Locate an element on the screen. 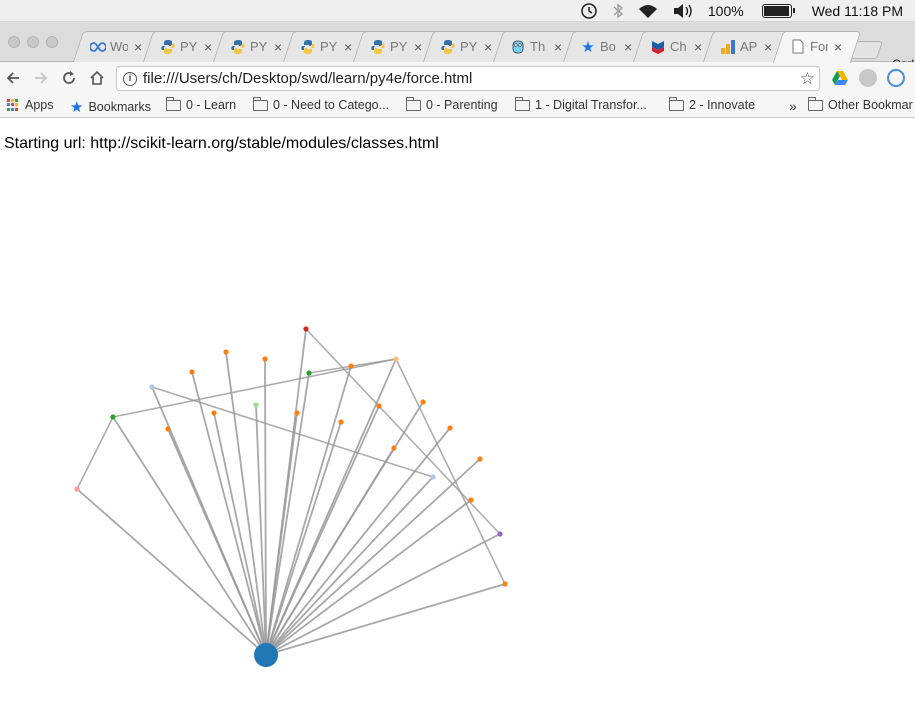 This screenshot has height=714, width=915. zoom-window-button is located at coordinates (52, 42).